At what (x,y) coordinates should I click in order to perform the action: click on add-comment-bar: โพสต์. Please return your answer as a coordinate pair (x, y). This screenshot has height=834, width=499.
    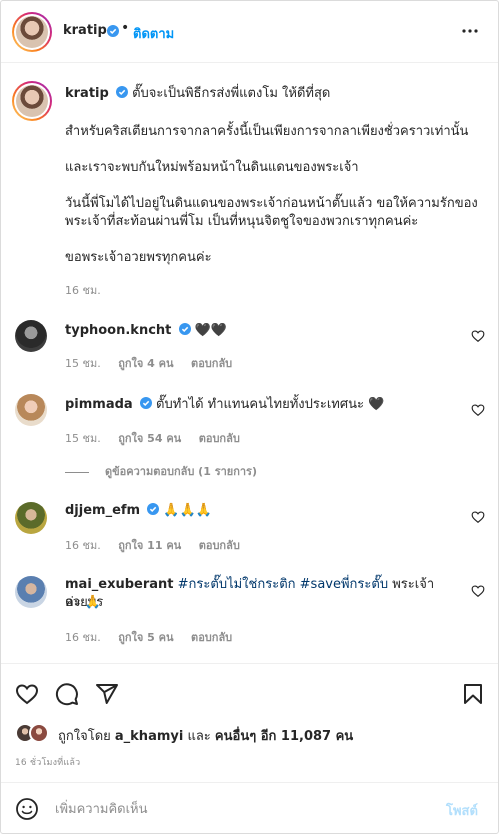
    Looking at the image, I should click on (249, 807).